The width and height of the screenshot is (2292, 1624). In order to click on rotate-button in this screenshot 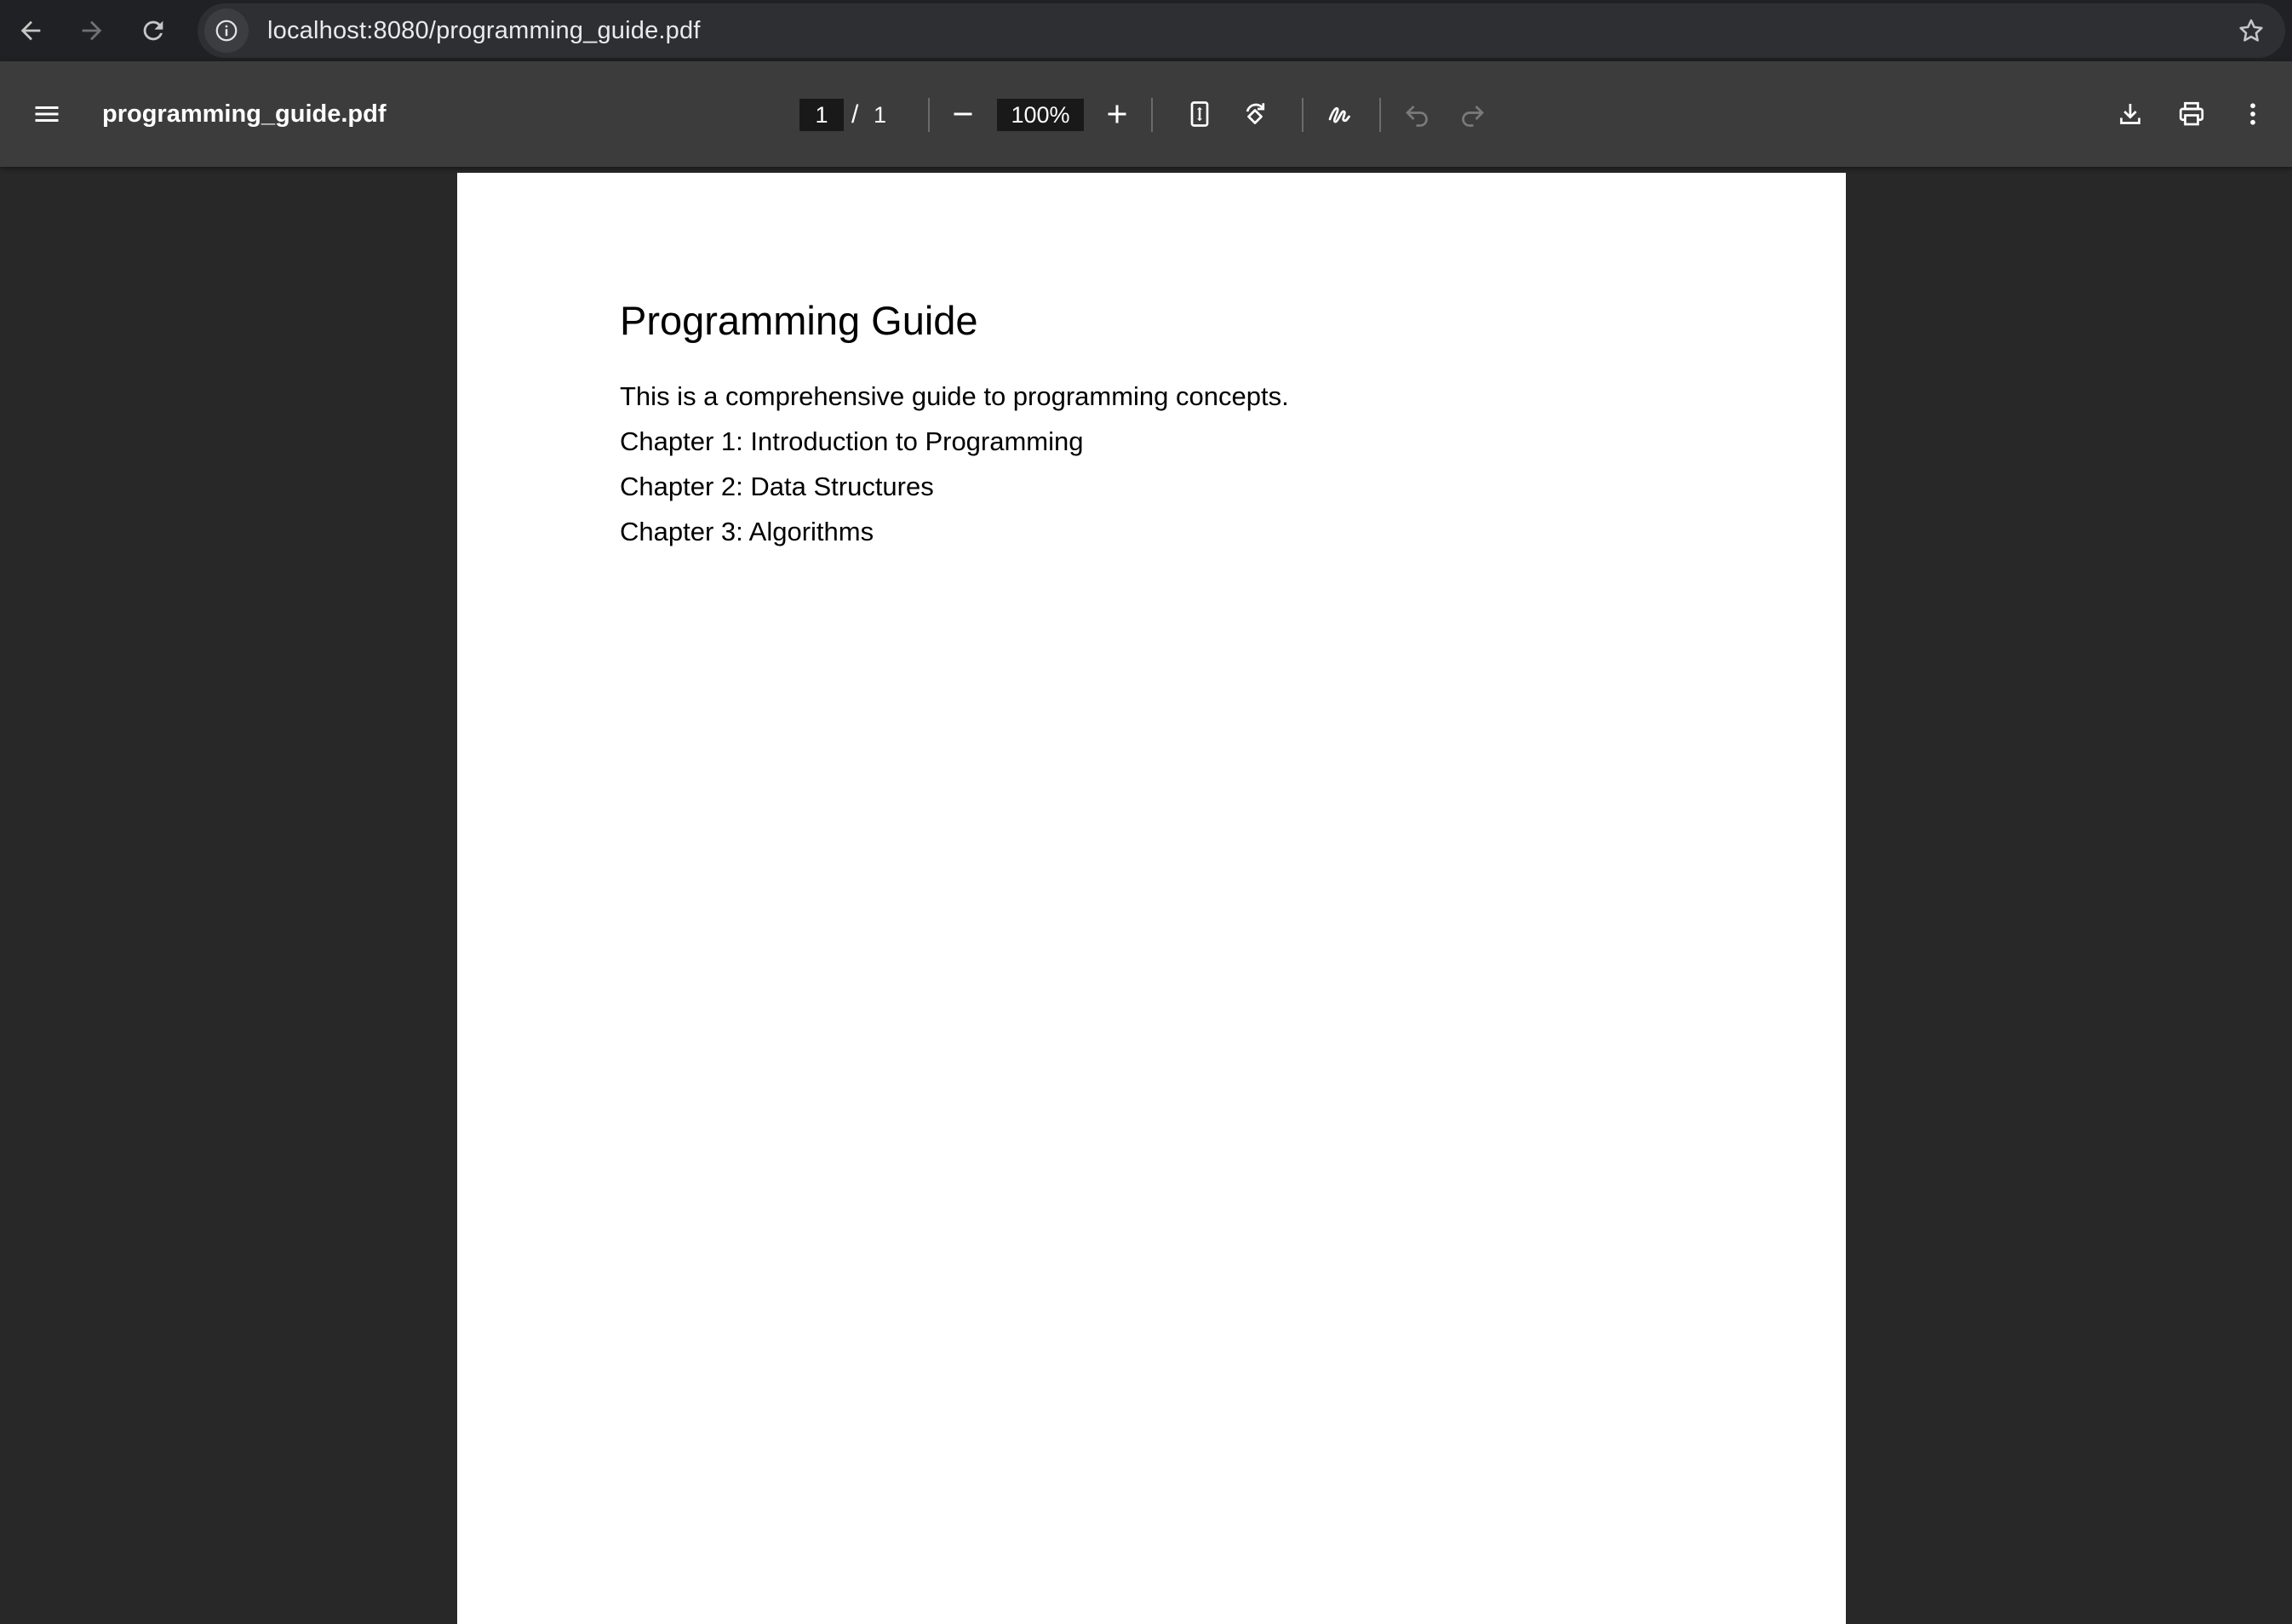, I will do `click(1255, 114)`.